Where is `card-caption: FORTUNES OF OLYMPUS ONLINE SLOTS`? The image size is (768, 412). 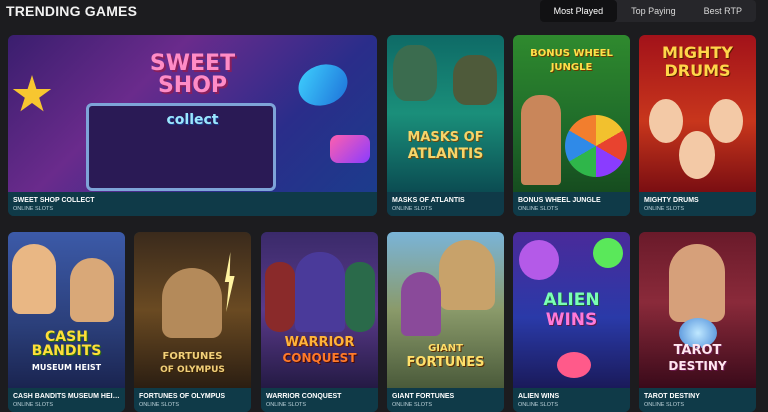 card-caption: FORTUNES OF OLYMPUS ONLINE SLOTS is located at coordinates (192, 400).